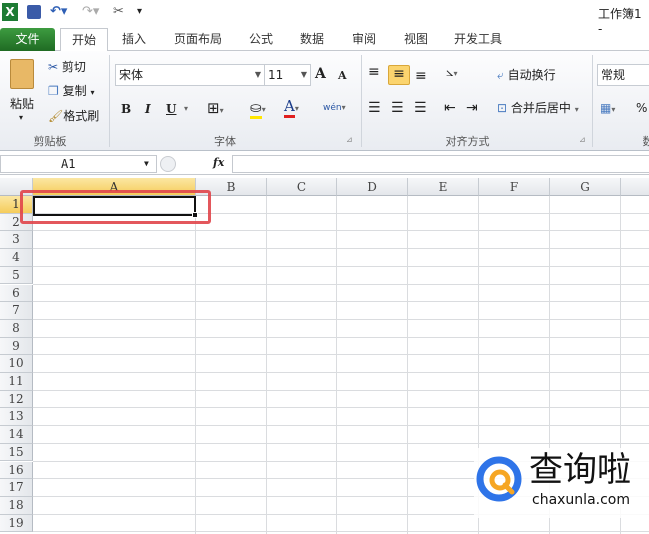 The image size is (649, 534). Describe the element at coordinates (16, 523) in the screenshot. I see `row-header-19: 19` at that location.